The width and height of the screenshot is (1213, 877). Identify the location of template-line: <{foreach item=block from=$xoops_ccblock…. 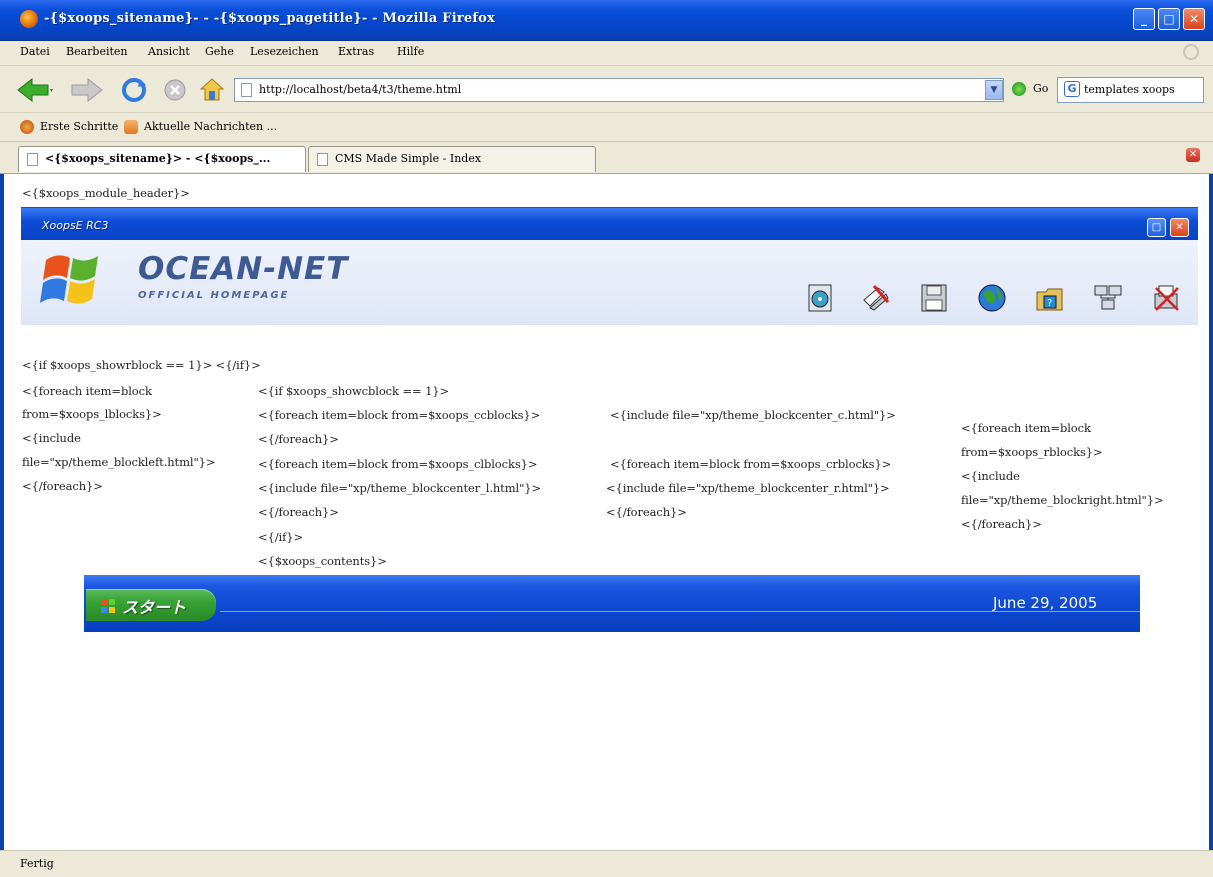
(399, 415).